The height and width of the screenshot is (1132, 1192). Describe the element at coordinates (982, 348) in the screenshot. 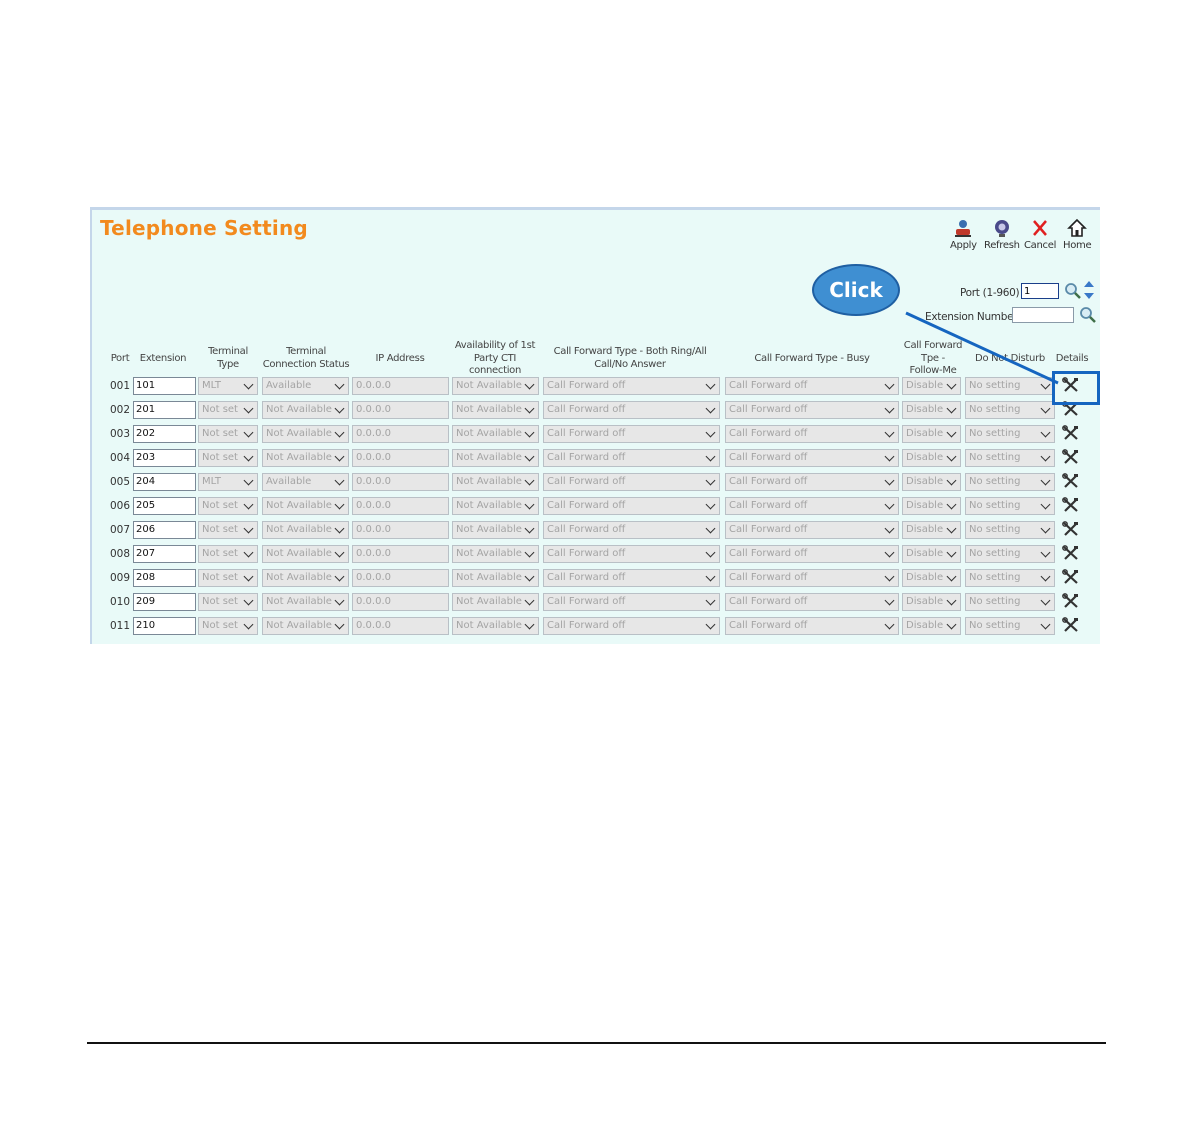

I see `callout-arrow` at that location.